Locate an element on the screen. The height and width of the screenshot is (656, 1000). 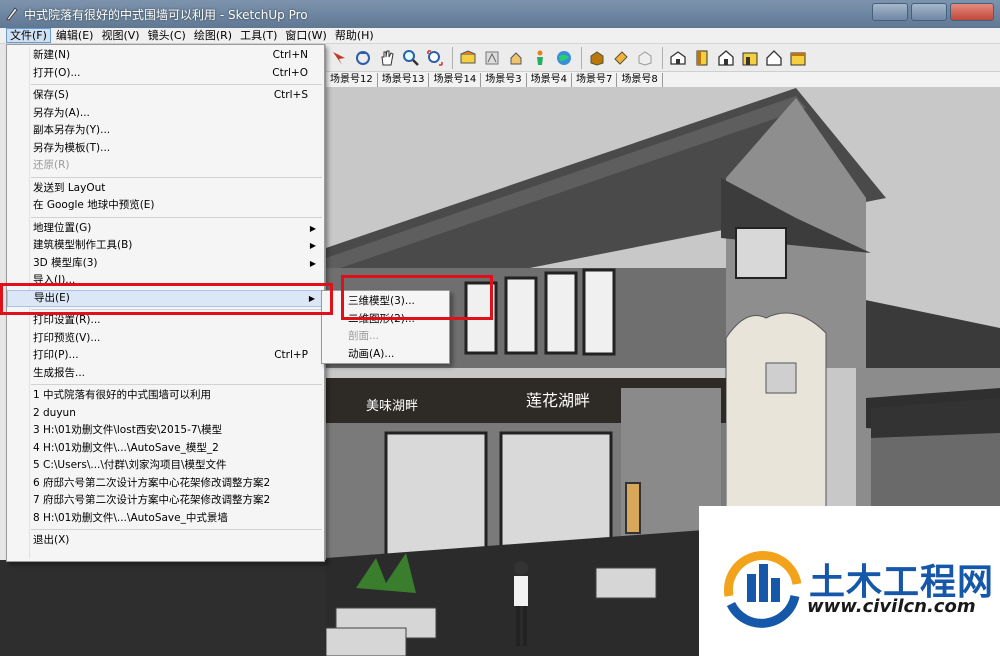
watermark: 土木工程网 www.civilcn.com is located at coordinates (849, 581).